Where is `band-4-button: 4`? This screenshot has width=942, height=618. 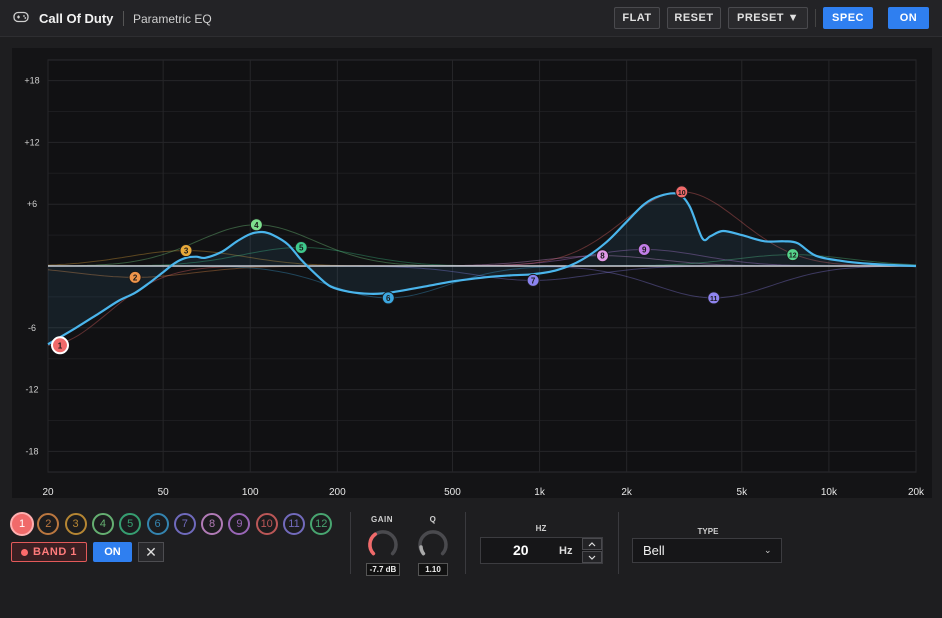
band-4-button: 4 is located at coordinates (102, 524).